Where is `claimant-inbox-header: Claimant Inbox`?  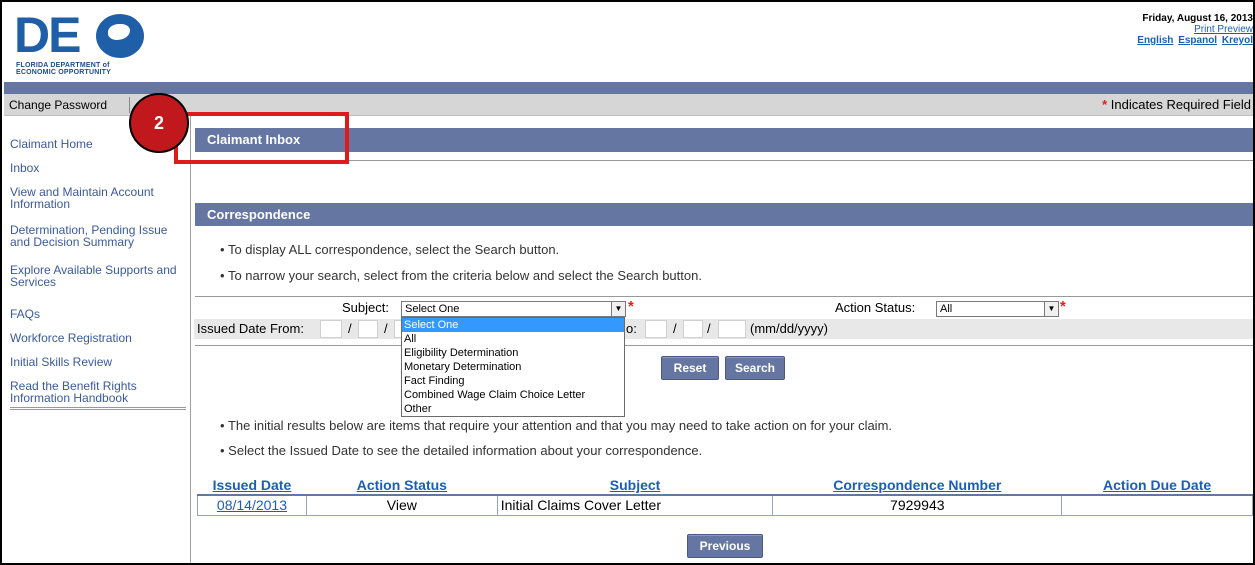
claimant-inbox-header: Claimant Inbox is located at coordinates (724, 140).